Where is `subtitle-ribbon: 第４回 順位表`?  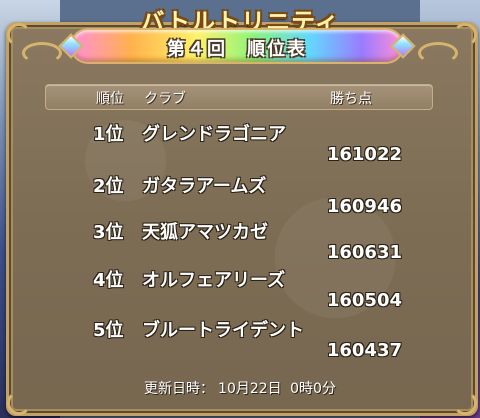 subtitle-ribbon: 第４回 順位表 is located at coordinates (237, 46).